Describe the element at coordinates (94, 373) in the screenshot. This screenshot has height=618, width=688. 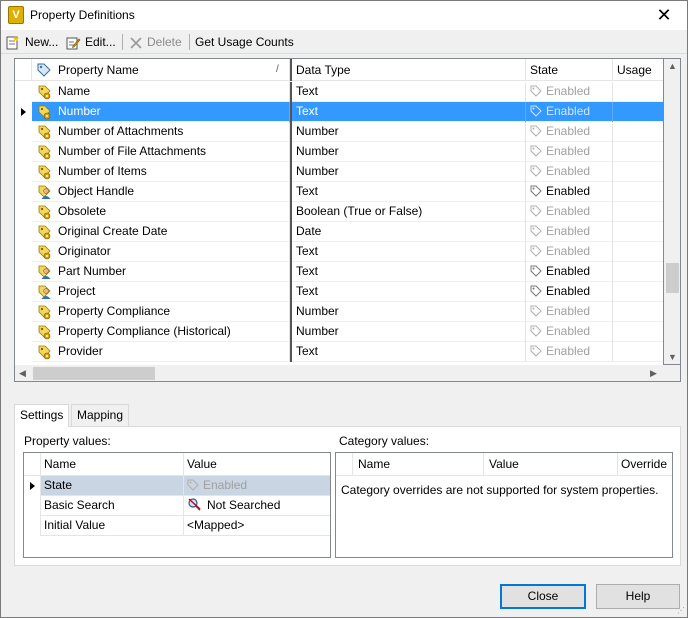
I see `horizontal-scroll-thumb` at that location.